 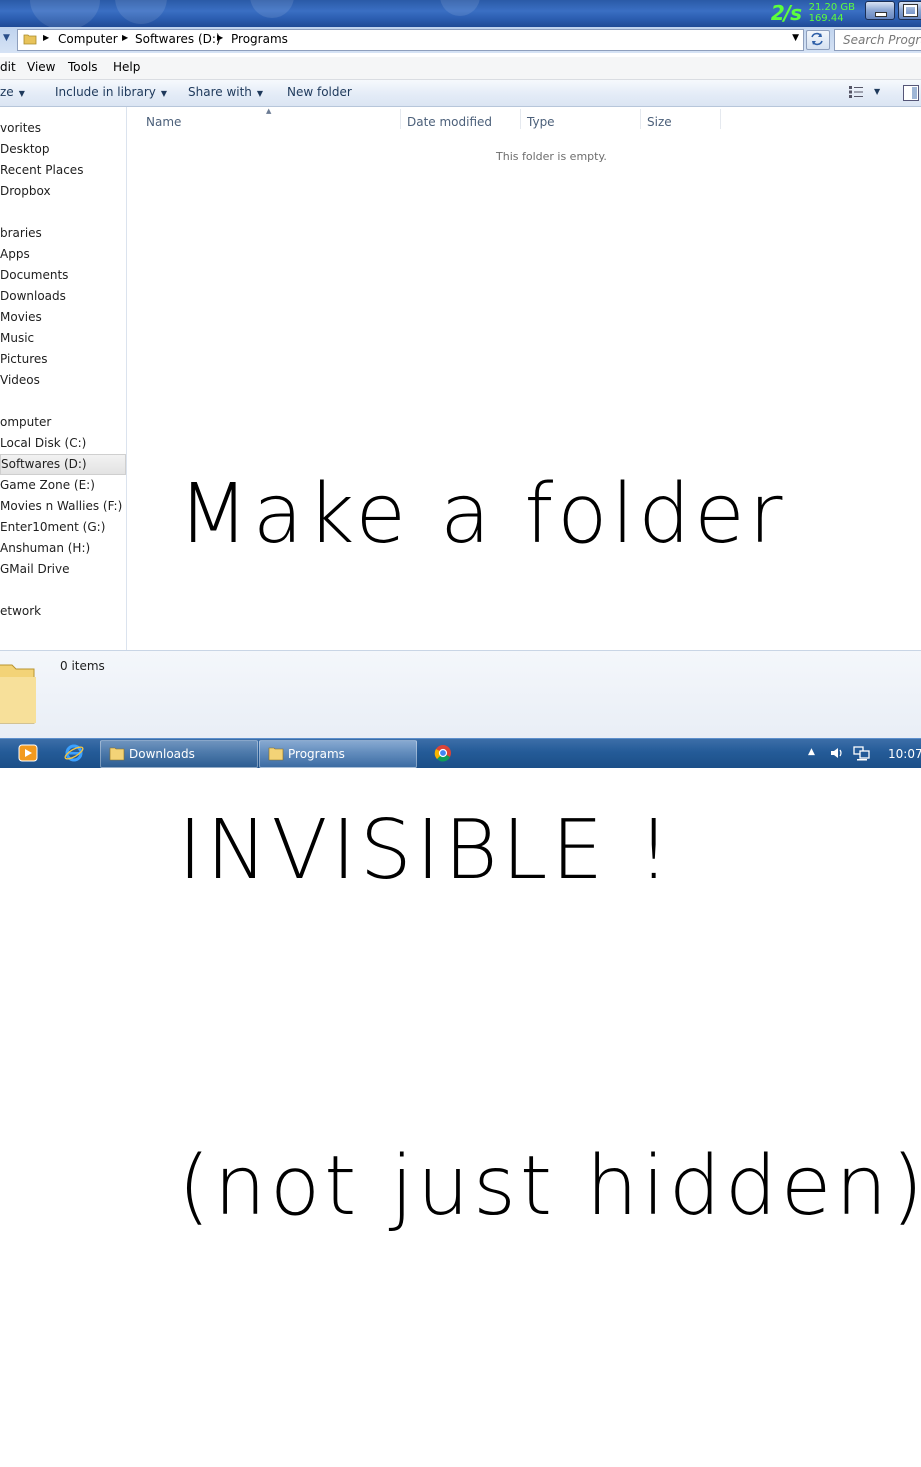 What do you see at coordinates (877, 91) in the screenshot?
I see `view-dropdown-chevron-icon: ▼` at bounding box center [877, 91].